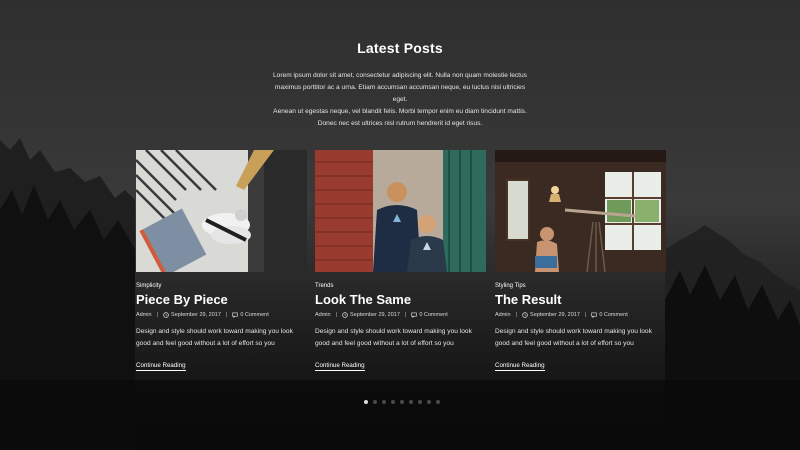 The height and width of the screenshot is (450, 800). Describe the element at coordinates (400, 48) in the screenshot. I see `section-title: Latest Posts` at that location.